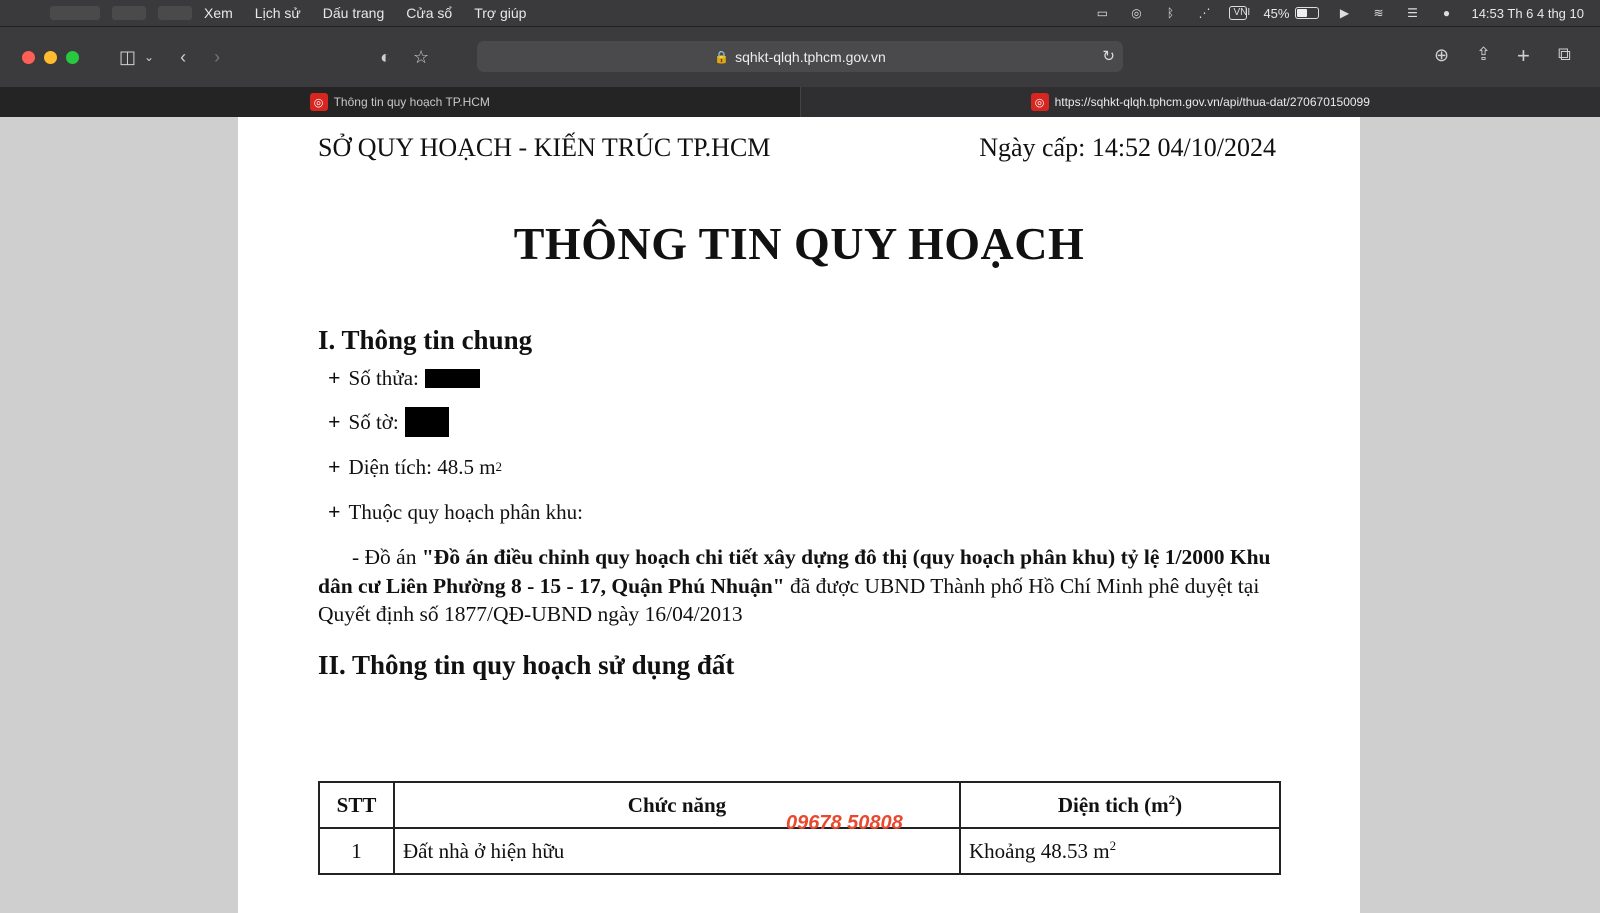 This screenshot has height=913, width=1600. I want to click on close-window-button, so click(28, 57).